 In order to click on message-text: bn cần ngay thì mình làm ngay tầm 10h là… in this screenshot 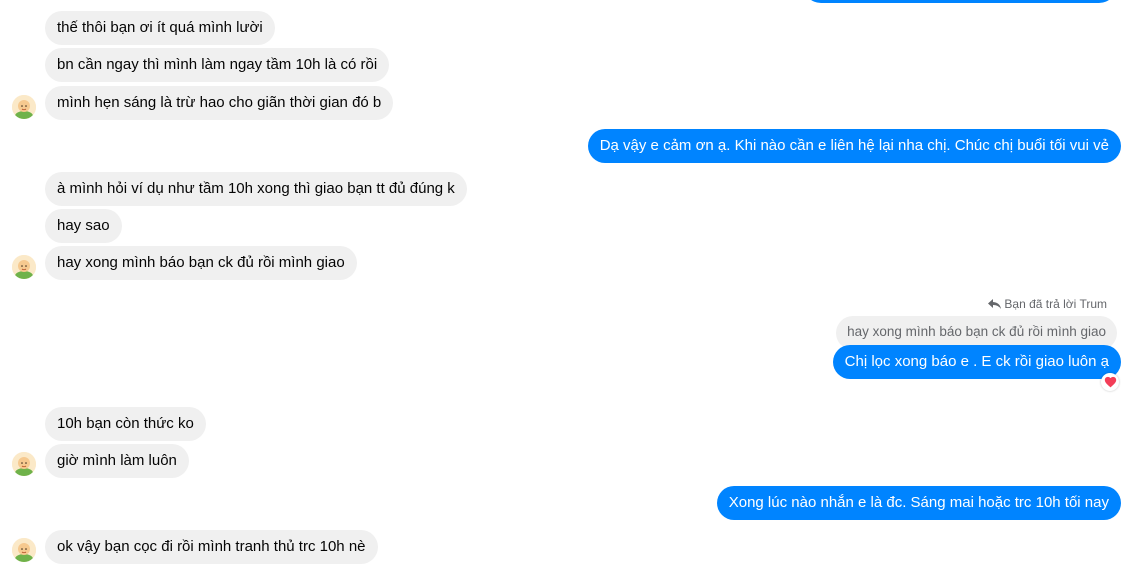, I will do `click(217, 64)`.